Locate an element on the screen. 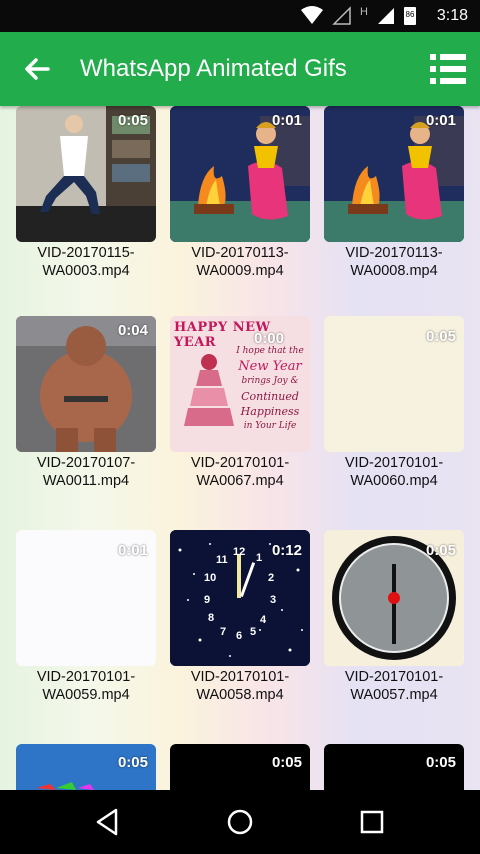  file-name-line2: WA0009.mp4 is located at coordinates (240, 271).